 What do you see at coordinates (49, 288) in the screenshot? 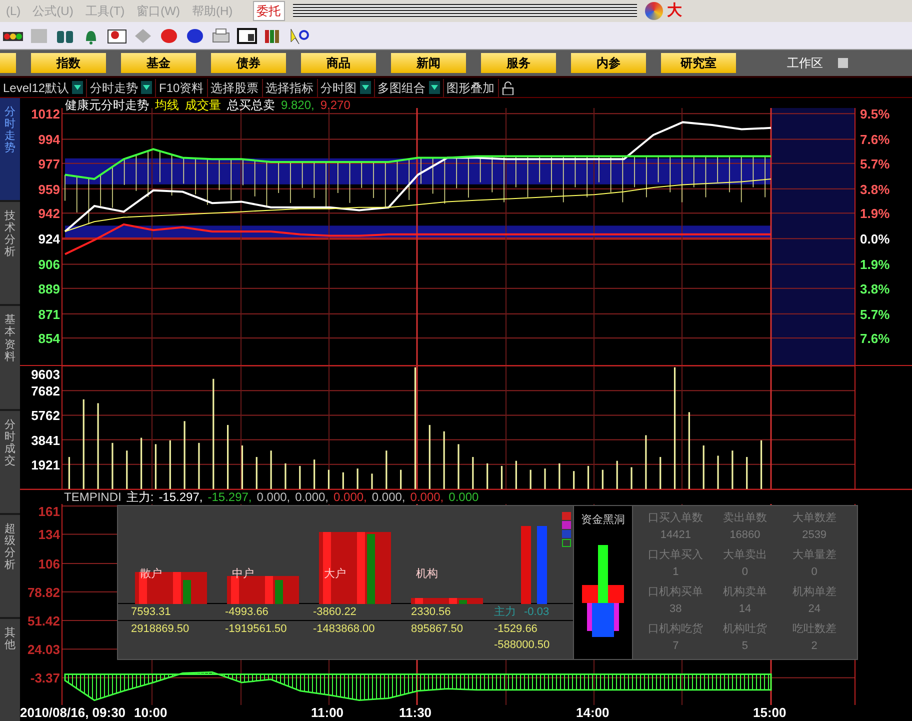
I see `price-axis-label: 889` at bounding box center [49, 288].